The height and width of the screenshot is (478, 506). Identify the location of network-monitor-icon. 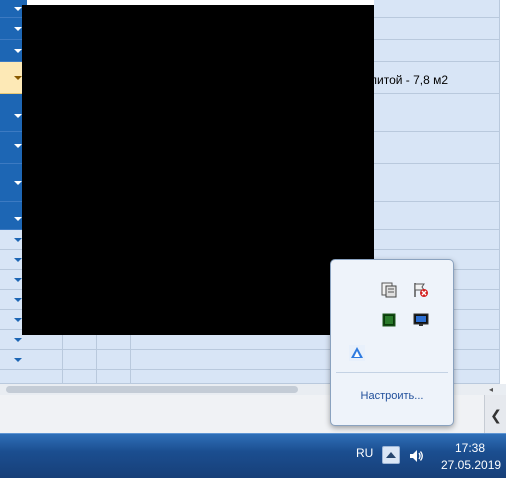
(389, 290).